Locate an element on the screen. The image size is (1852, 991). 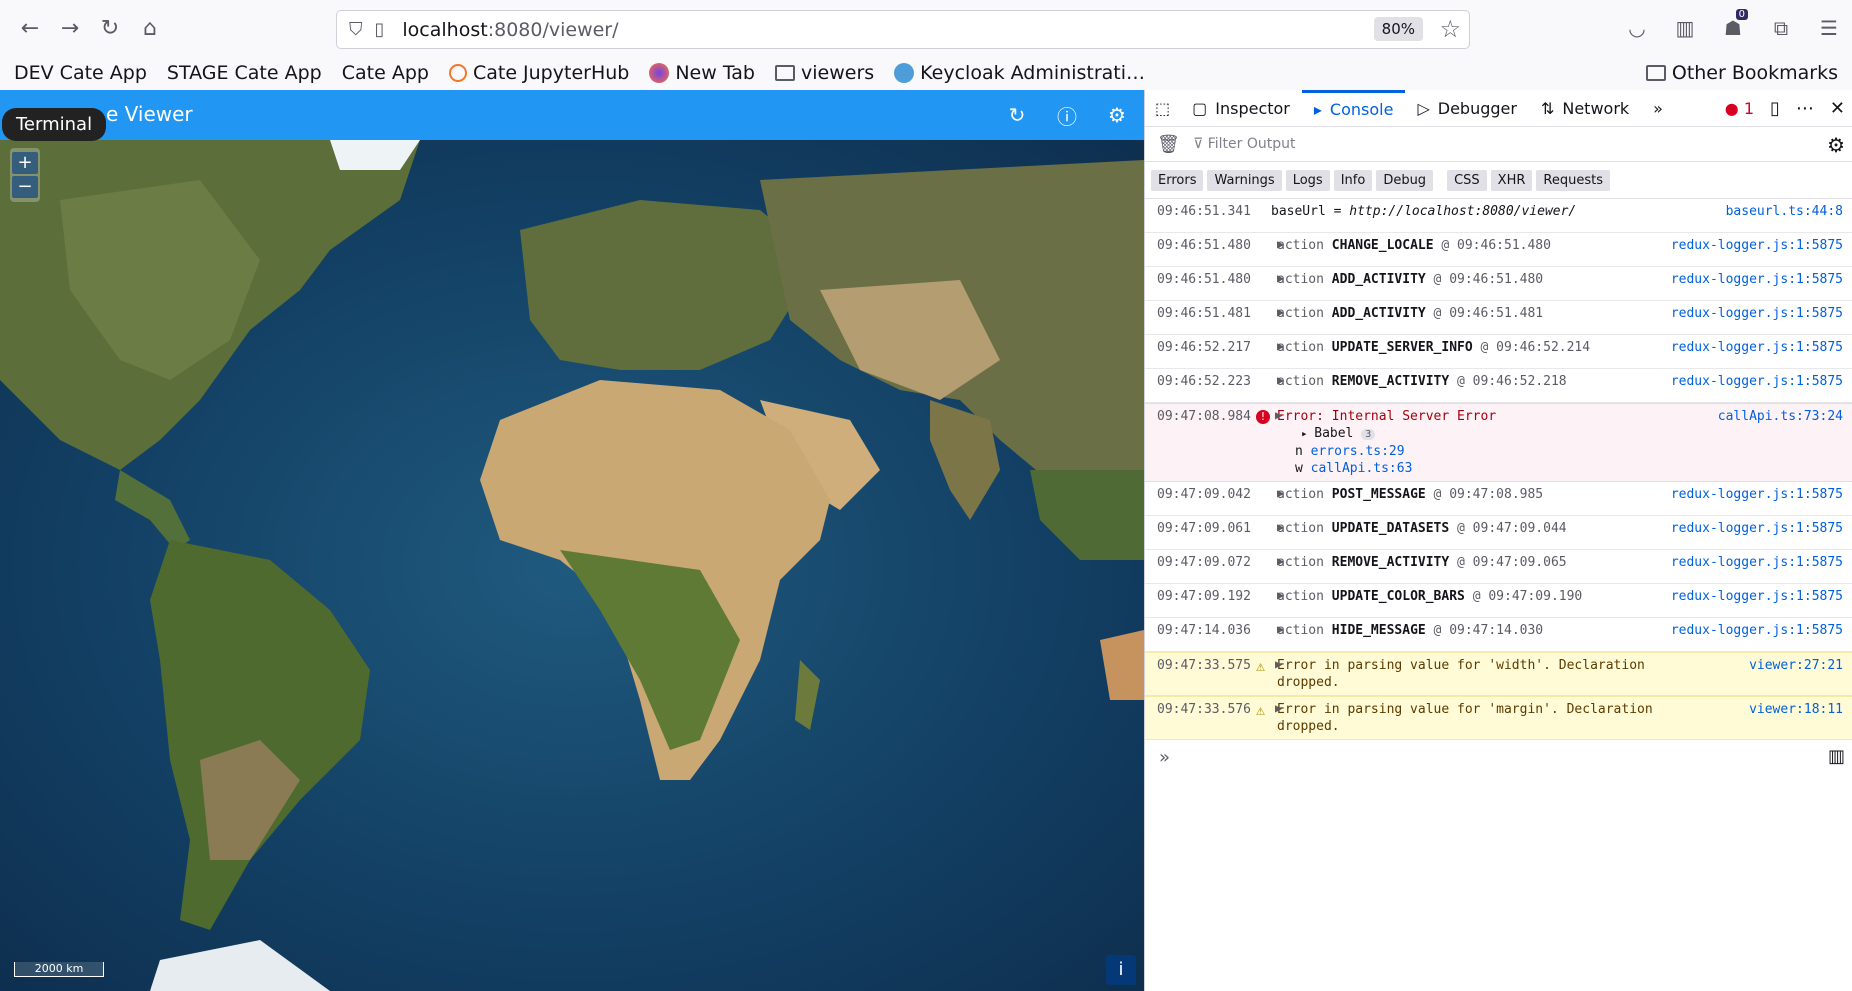
reload-icon: ↻ is located at coordinates (110, 28).